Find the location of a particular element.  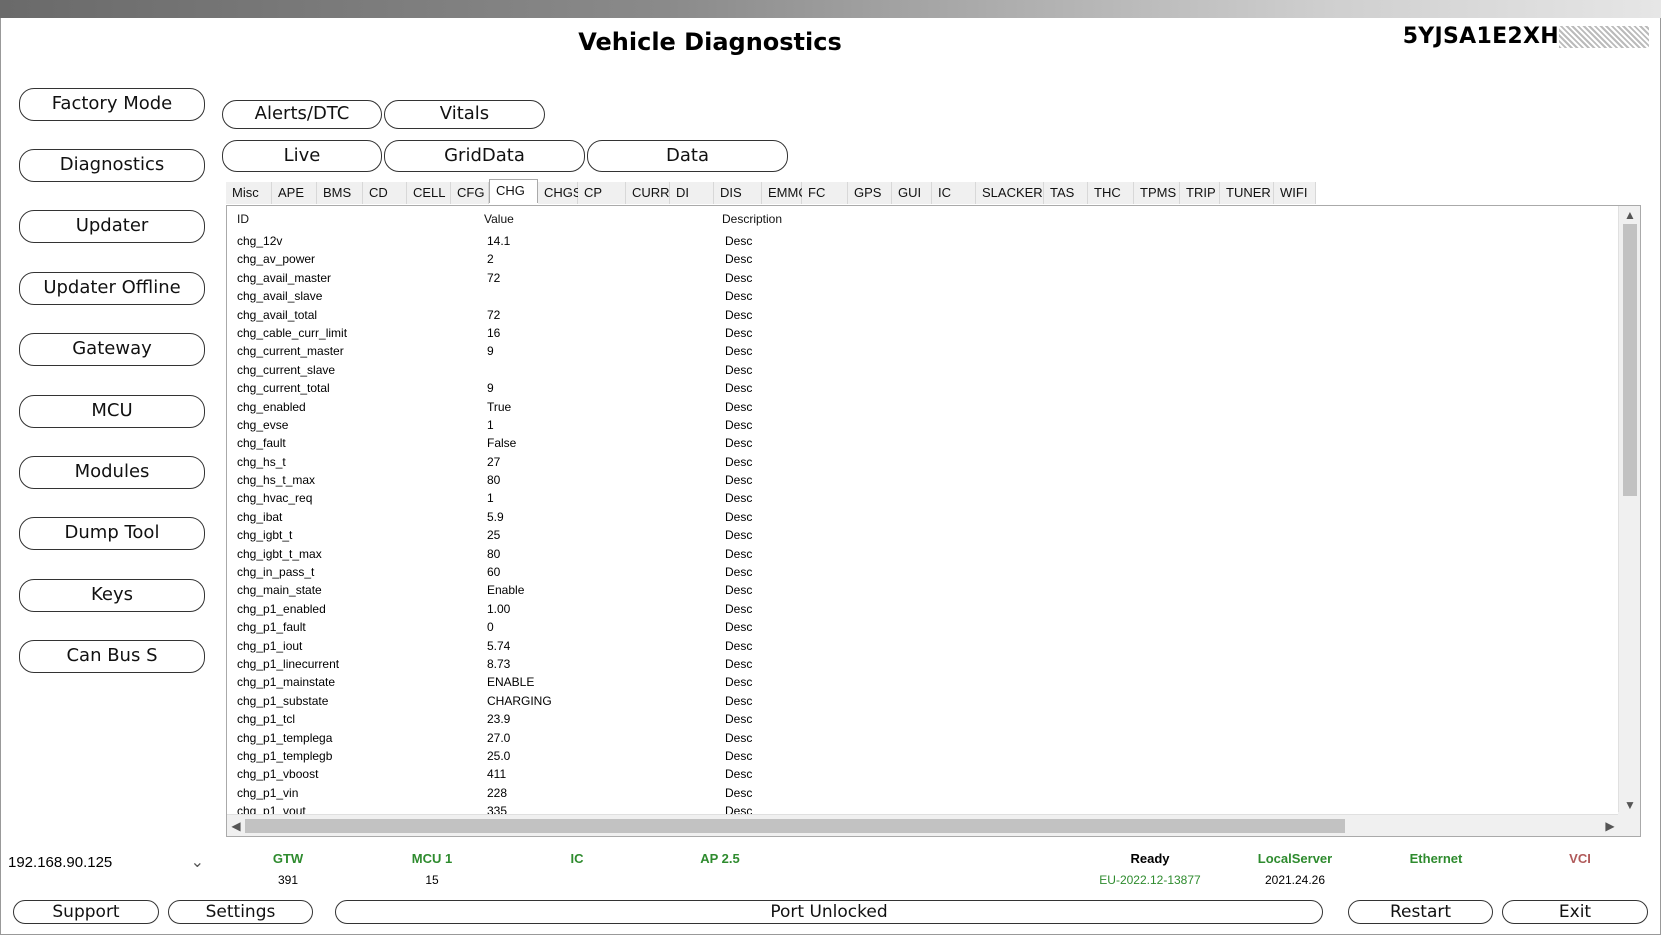

tab-slacker: SLACKER is located at coordinates (1010, 193).